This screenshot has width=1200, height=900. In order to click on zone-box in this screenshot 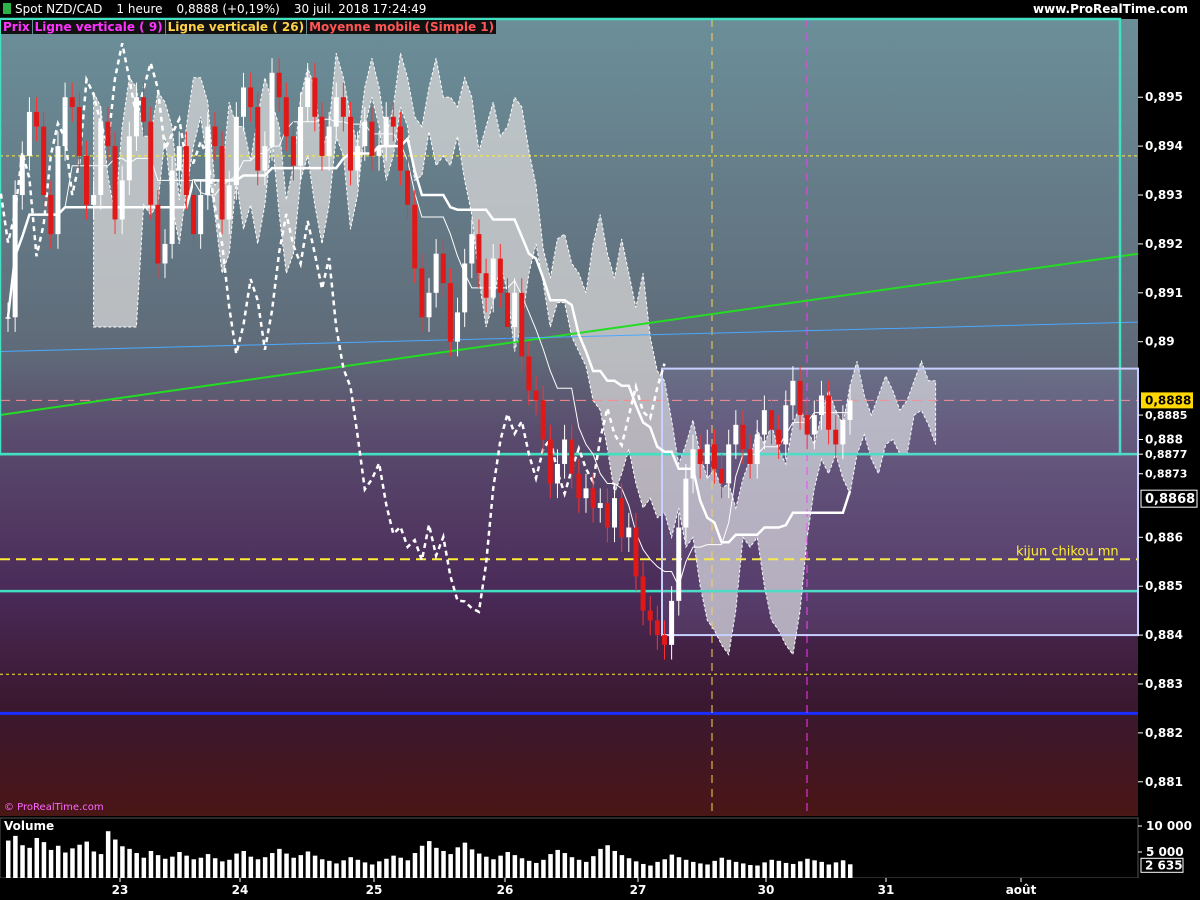, I will do `click(900, 502)`.